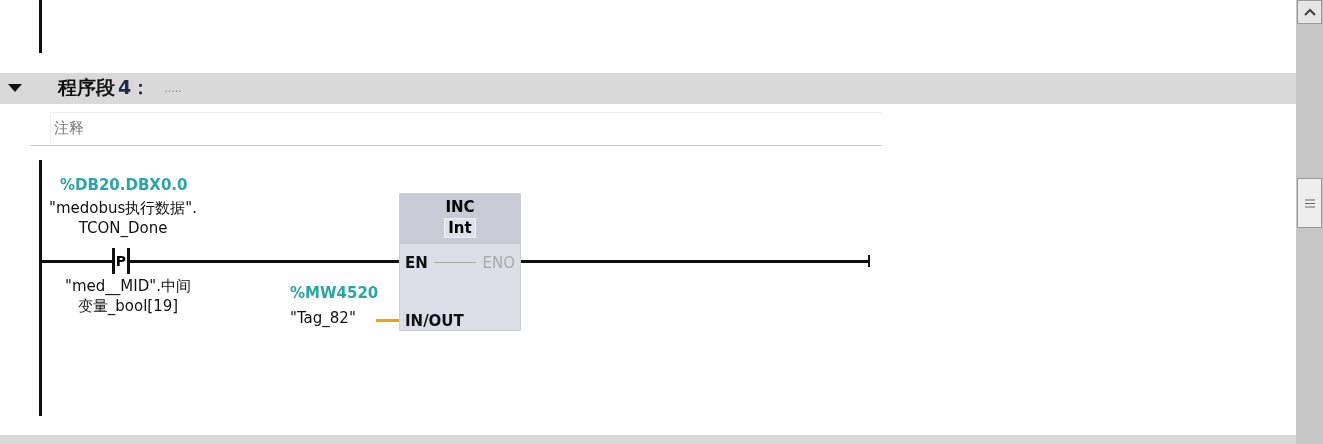  What do you see at coordinates (460, 227) in the screenshot?
I see `data-type-label: Int` at bounding box center [460, 227].